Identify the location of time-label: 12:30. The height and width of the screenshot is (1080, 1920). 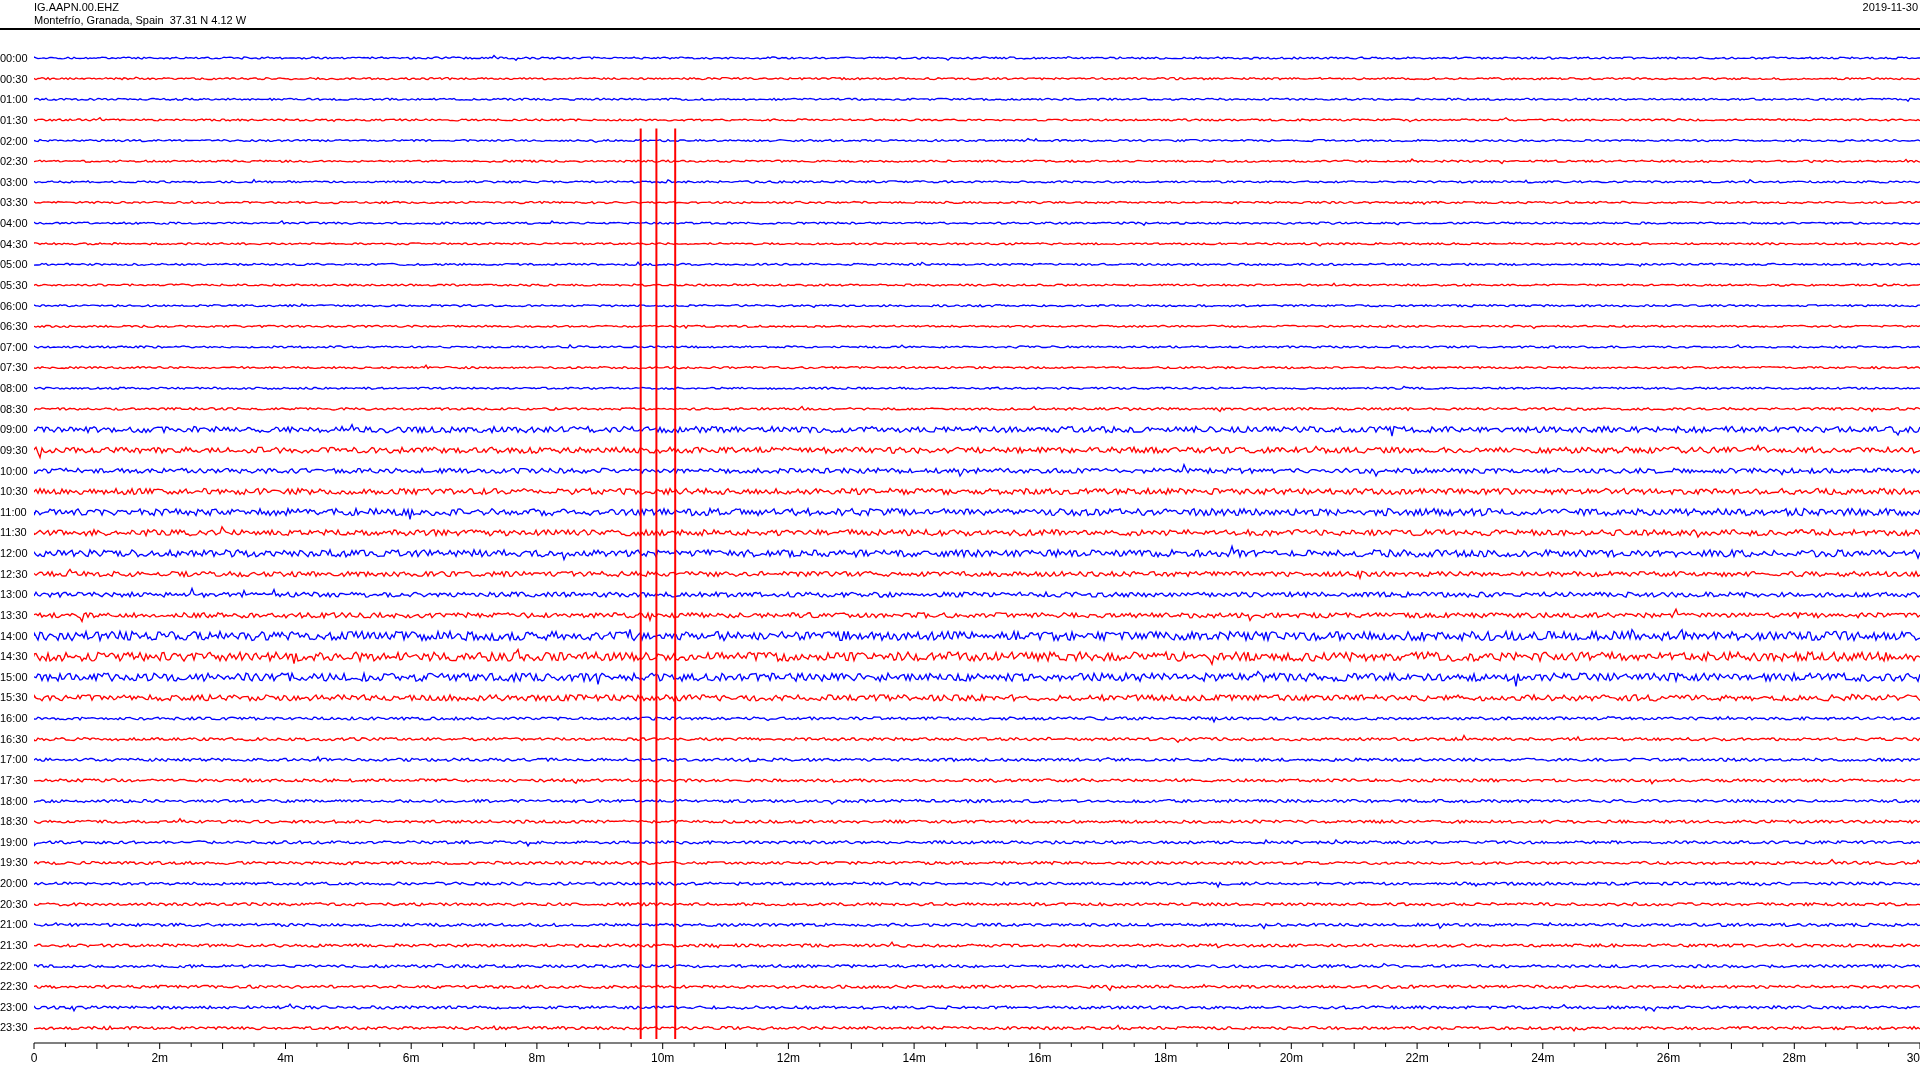
(14, 573).